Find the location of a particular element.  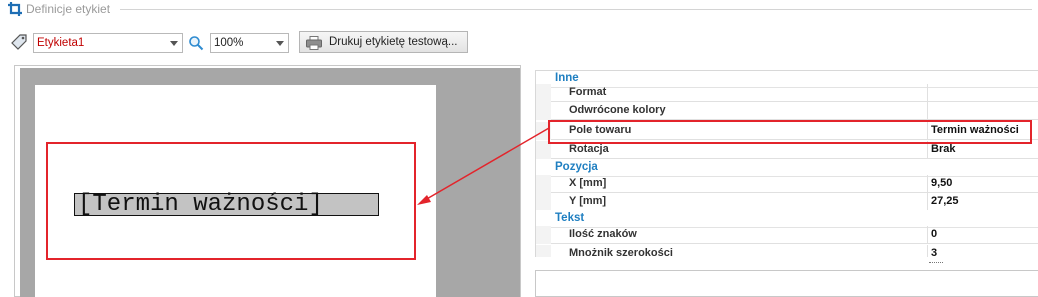

highlight-box-property is located at coordinates (790, 132).